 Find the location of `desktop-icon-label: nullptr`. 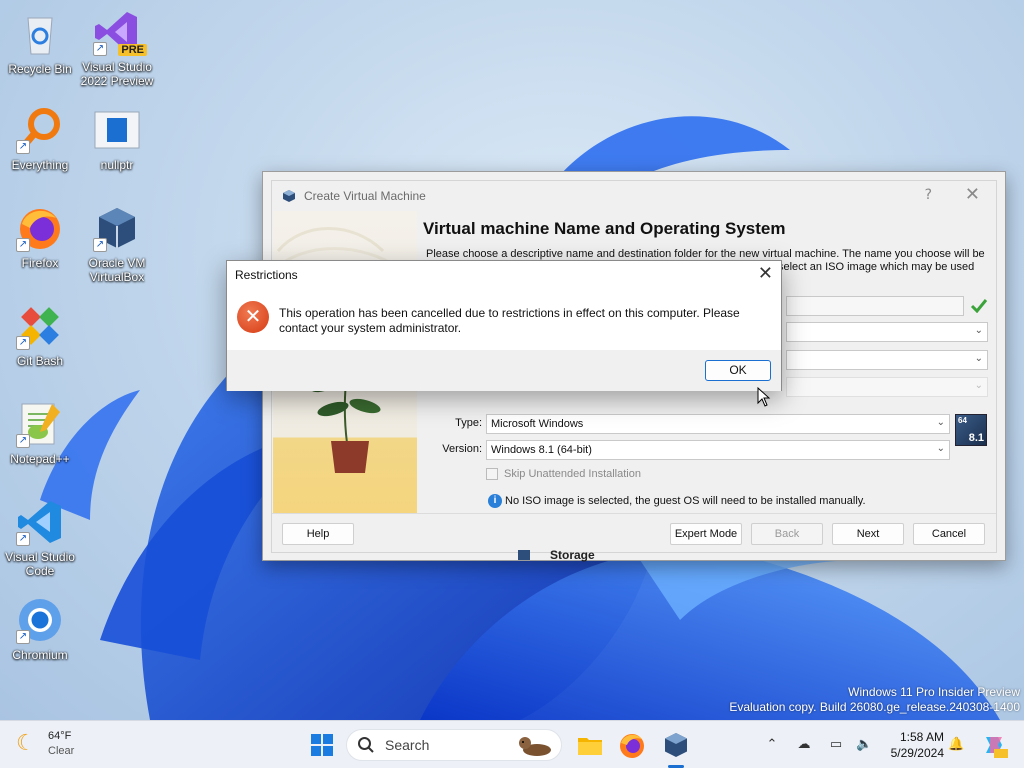

desktop-icon-label: nullptr is located at coordinates (117, 165).